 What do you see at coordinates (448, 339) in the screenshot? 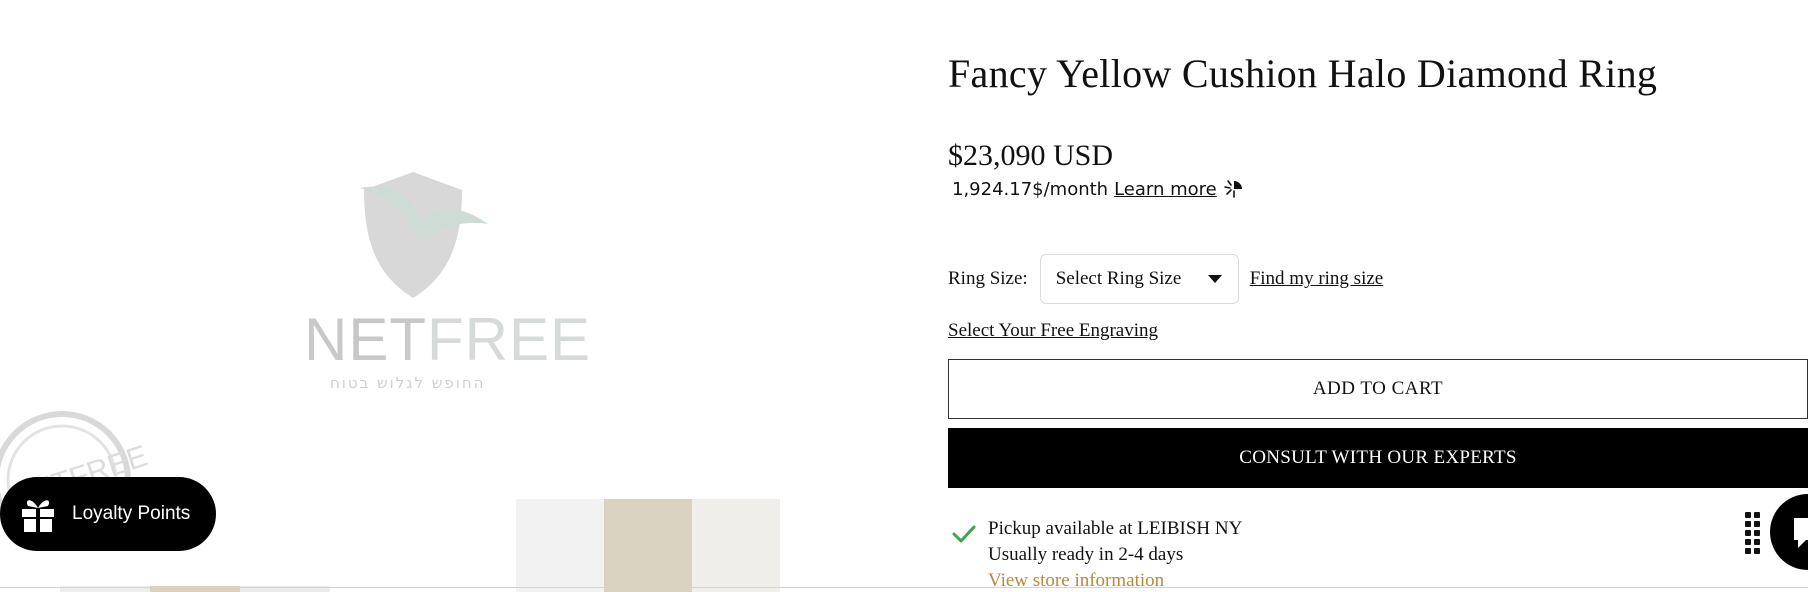
I see `netfree-wordmark: NETFREE` at bounding box center [448, 339].